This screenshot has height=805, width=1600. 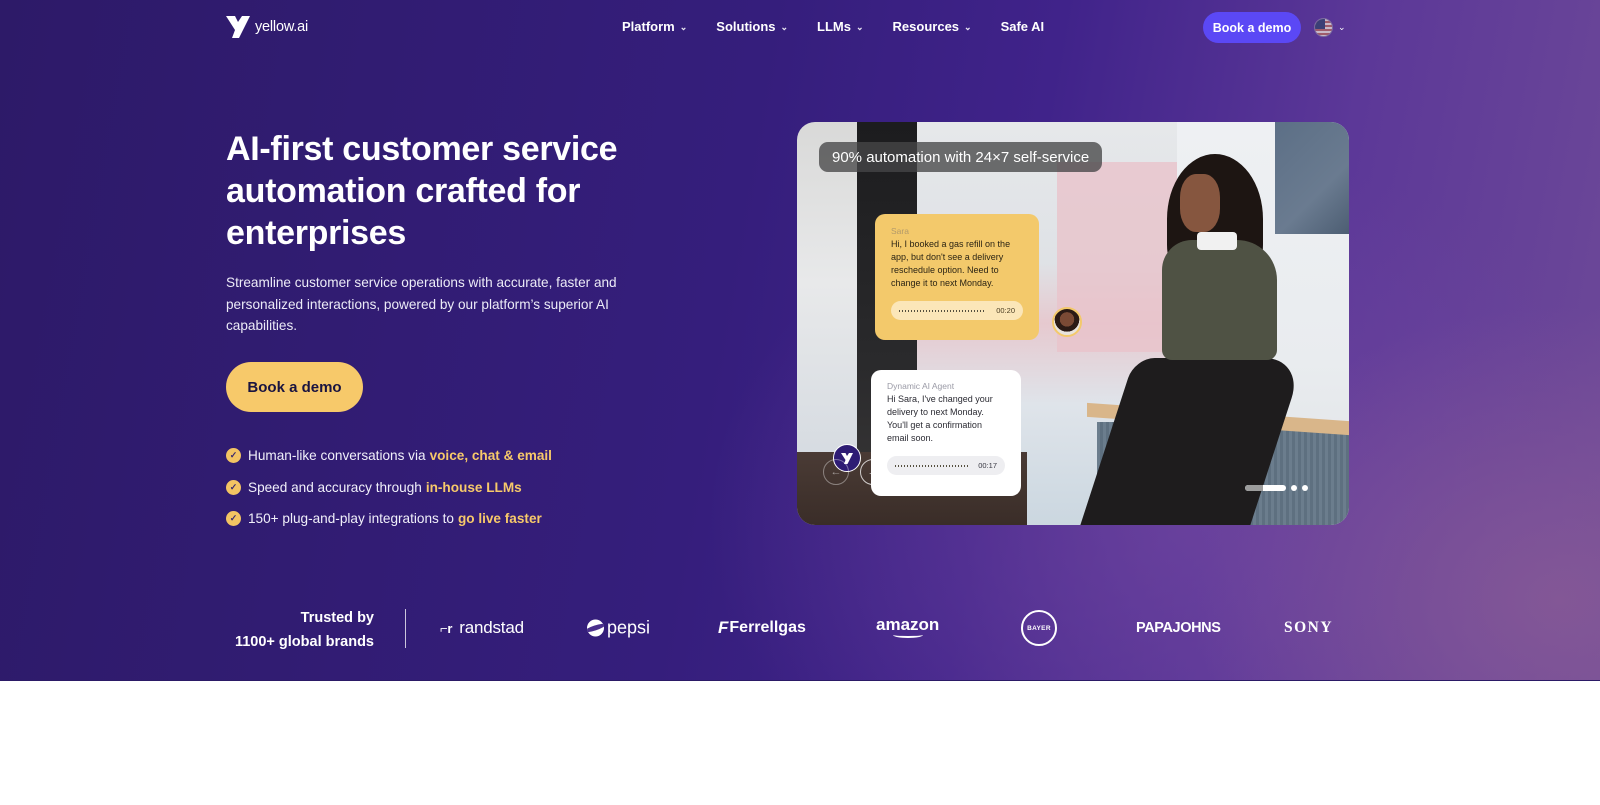 What do you see at coordinates (1312, 178) in the screenshot?
I see `photo-bg` at bounding box center [1312, 178].